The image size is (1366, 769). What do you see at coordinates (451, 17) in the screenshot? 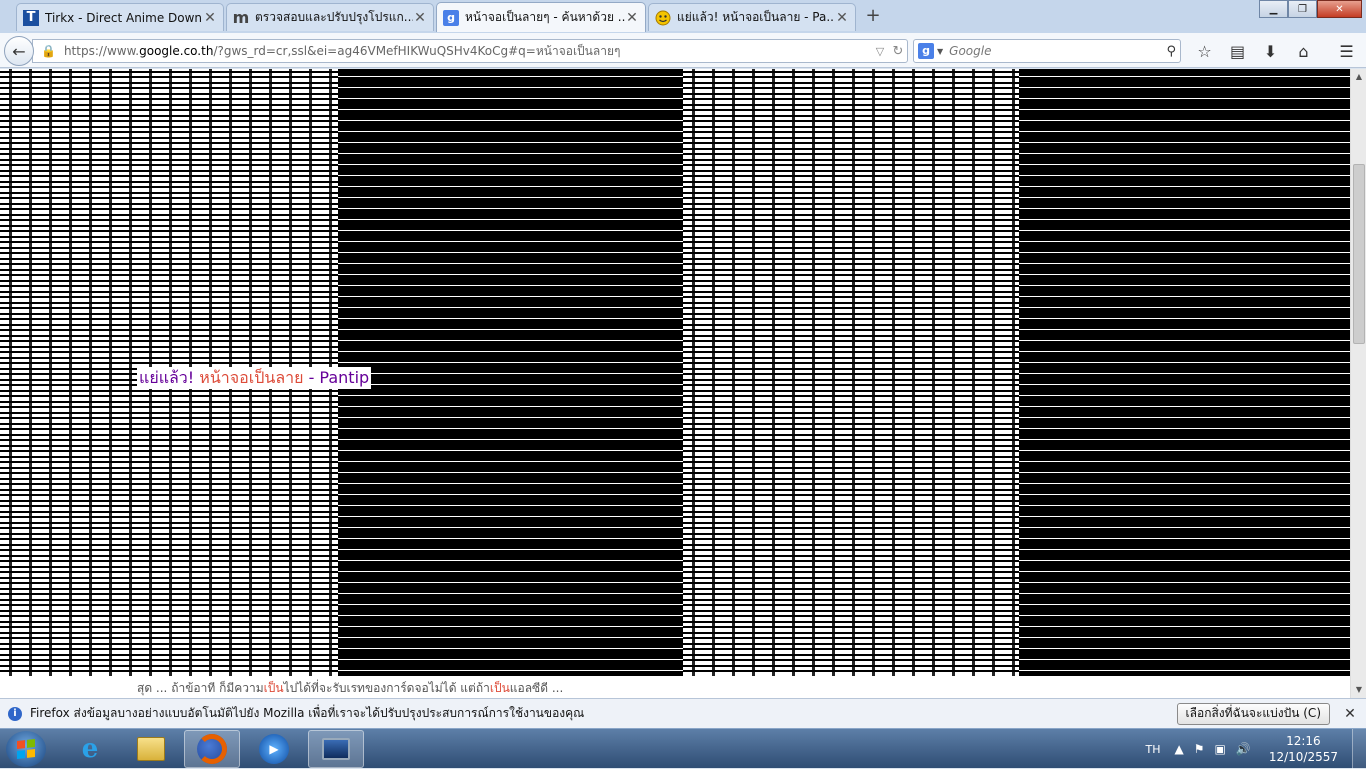
I see `google-favicon-icon: g` at bounding box center [451, 17].